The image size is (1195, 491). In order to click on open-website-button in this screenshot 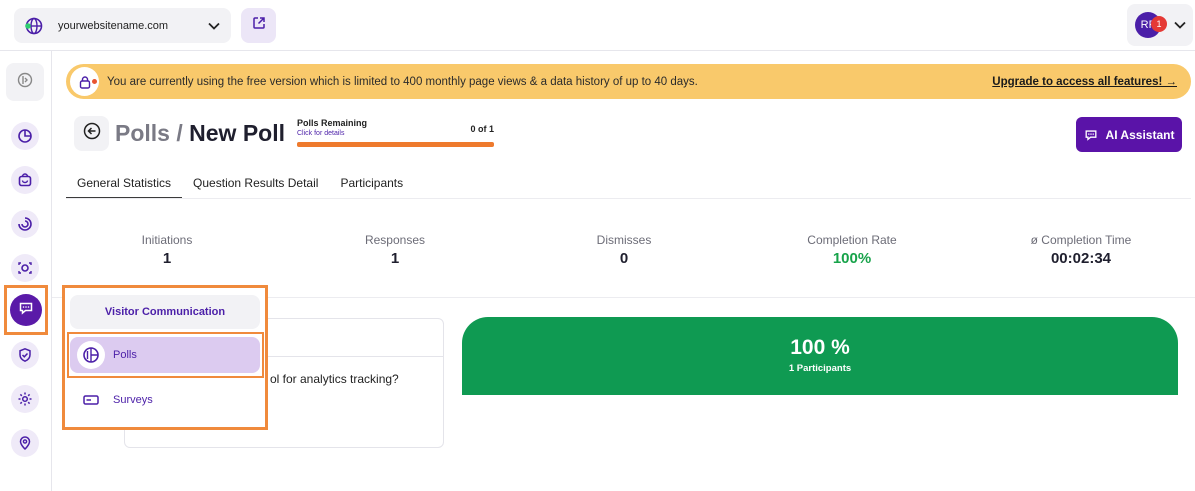, I will do `click(258, 25)`.